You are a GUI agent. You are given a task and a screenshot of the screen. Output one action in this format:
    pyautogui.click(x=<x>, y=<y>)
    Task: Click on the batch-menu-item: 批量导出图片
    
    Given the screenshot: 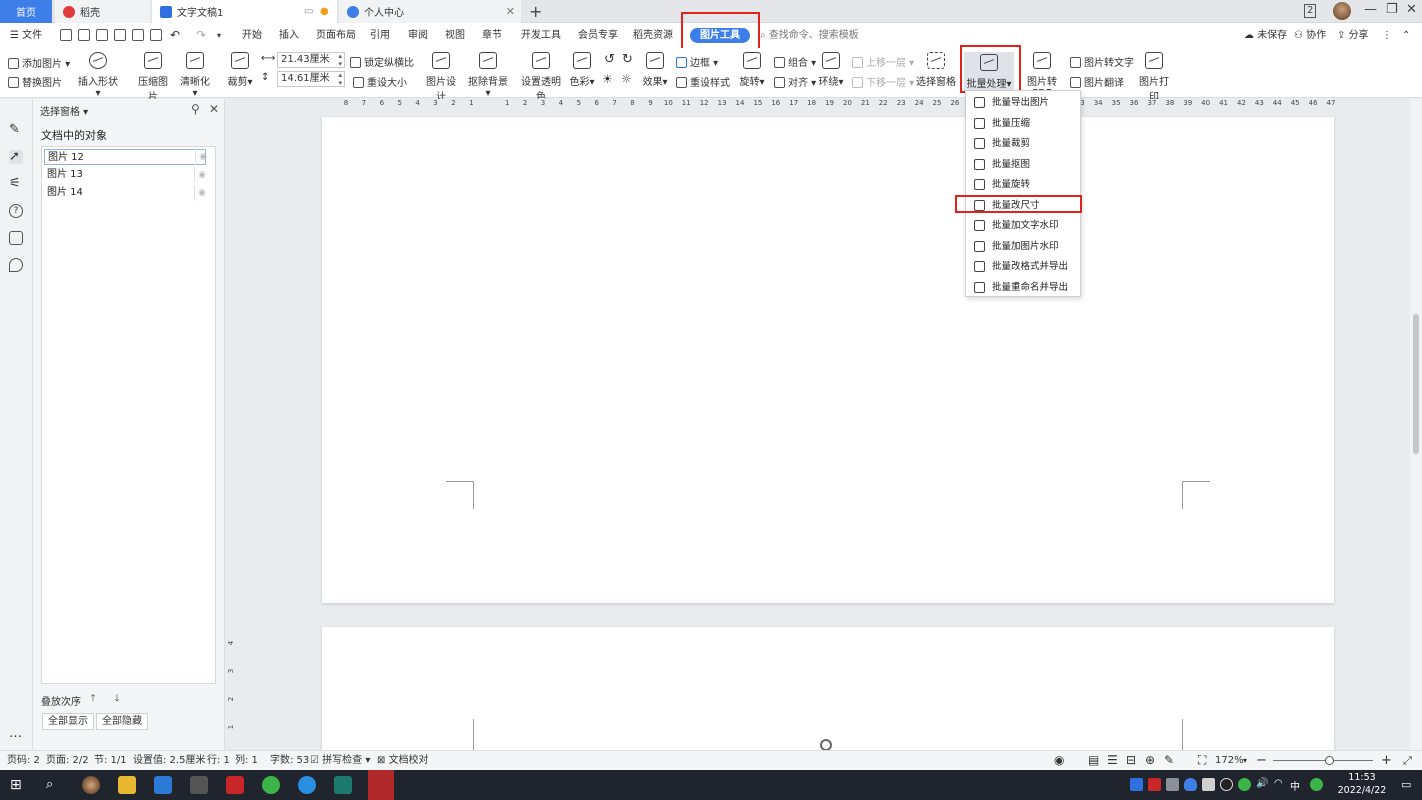 What is the action you would take?
    pyautogui.click(x=1023, y=103)
    